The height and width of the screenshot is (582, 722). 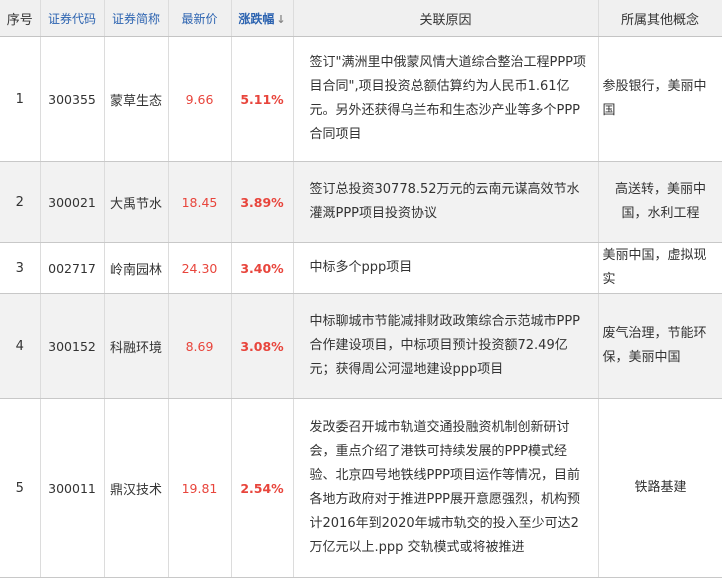 What do you see at coordinates (262, 488) in the screenshot?
I see `row-change: 2.54%` at bounding box center [262, 488].